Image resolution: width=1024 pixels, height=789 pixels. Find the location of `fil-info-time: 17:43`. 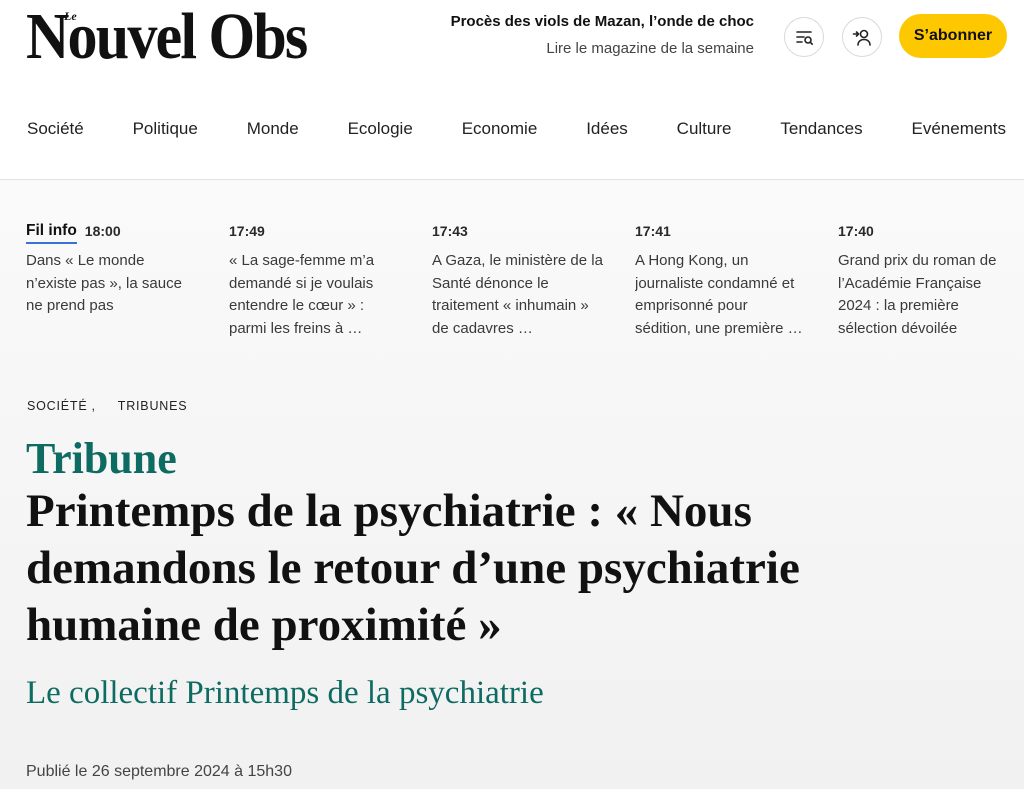

fil-info-time: 17:43 is located at coordinates (450, 231).